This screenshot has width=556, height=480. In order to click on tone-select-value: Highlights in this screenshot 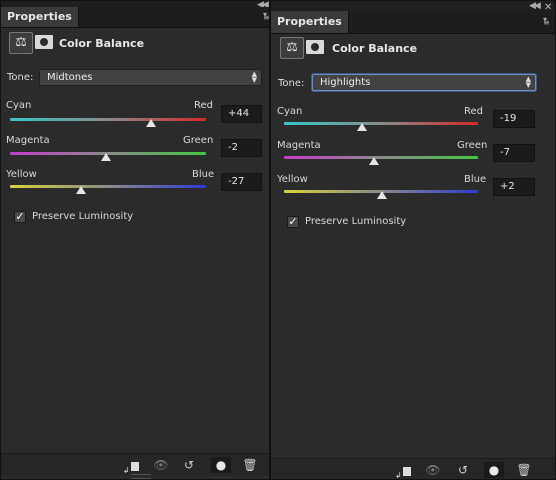, I will do `click(345, 82)`.